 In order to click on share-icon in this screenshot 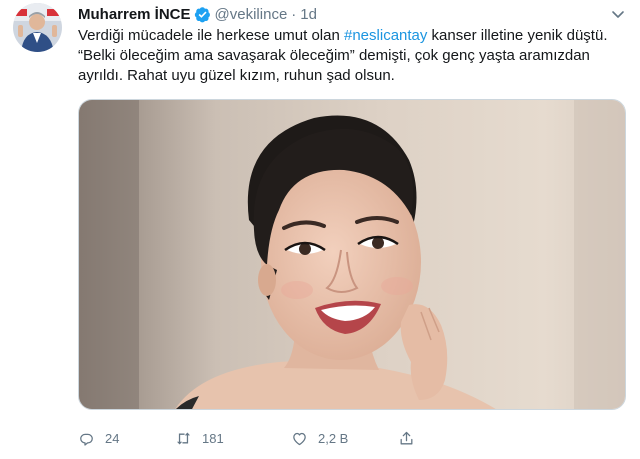, I will do `click(406, 437)`.